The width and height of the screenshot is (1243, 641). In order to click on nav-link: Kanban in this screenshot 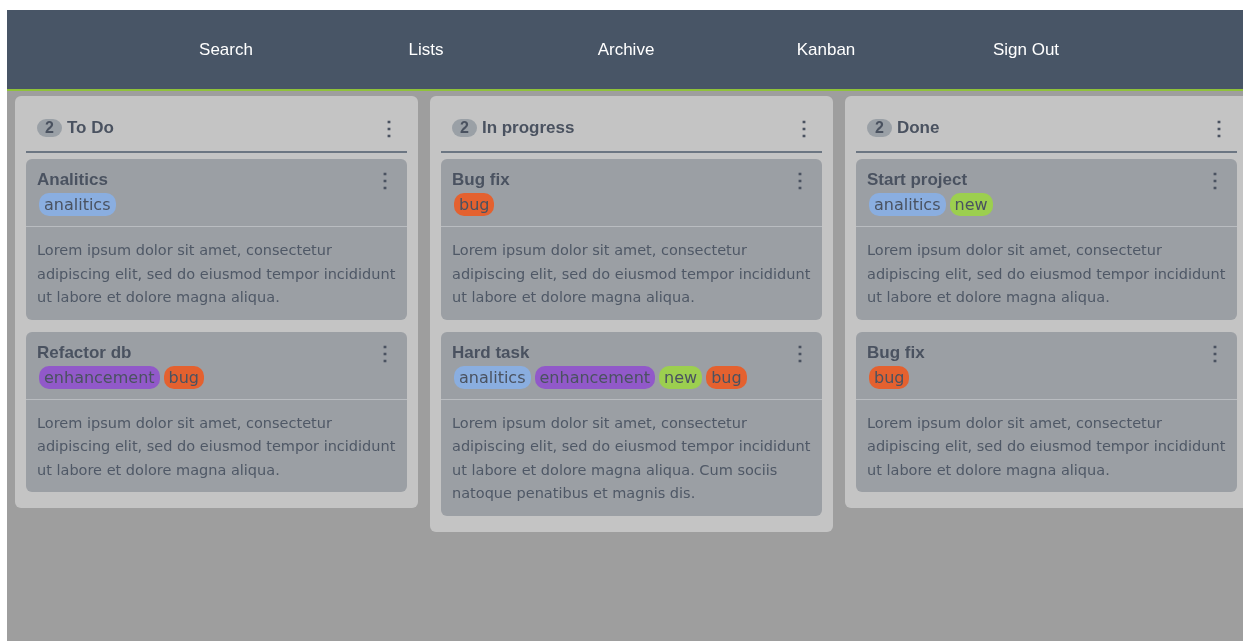, I will do `click(826, 49)`.